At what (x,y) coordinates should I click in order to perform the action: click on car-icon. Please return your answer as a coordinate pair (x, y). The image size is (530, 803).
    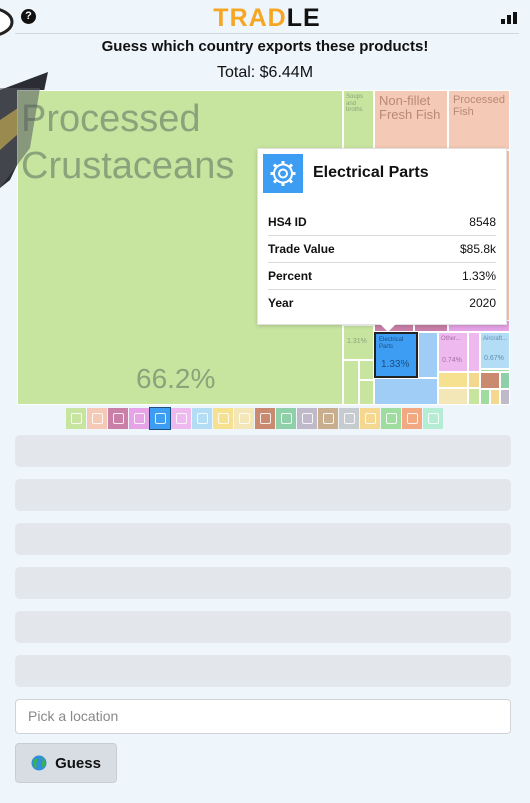
    Looking at the image, I should click on (391, 418).